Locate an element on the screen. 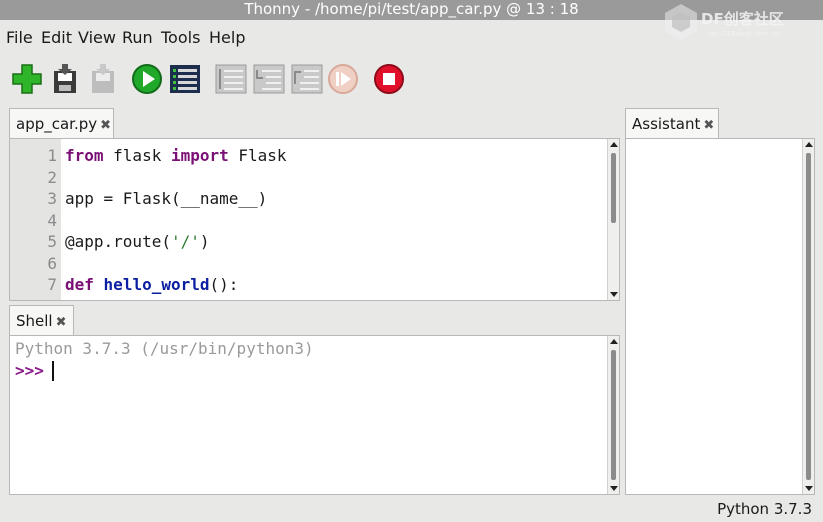 The width and height of the screenshot is (823, 522). stop-button is located at coordinates (389, 79).